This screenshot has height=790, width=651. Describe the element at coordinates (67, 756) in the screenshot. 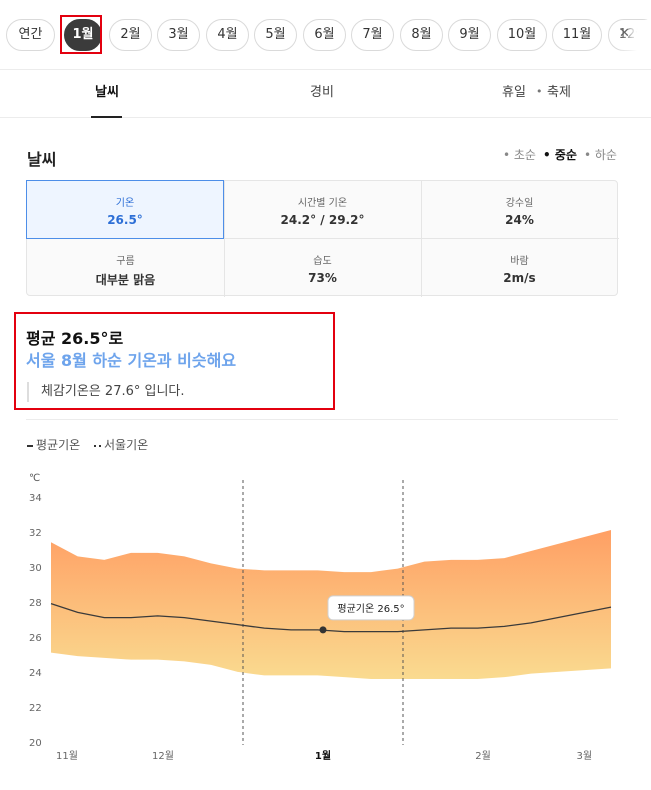

I see `x-tick-label: 11월` at that location.